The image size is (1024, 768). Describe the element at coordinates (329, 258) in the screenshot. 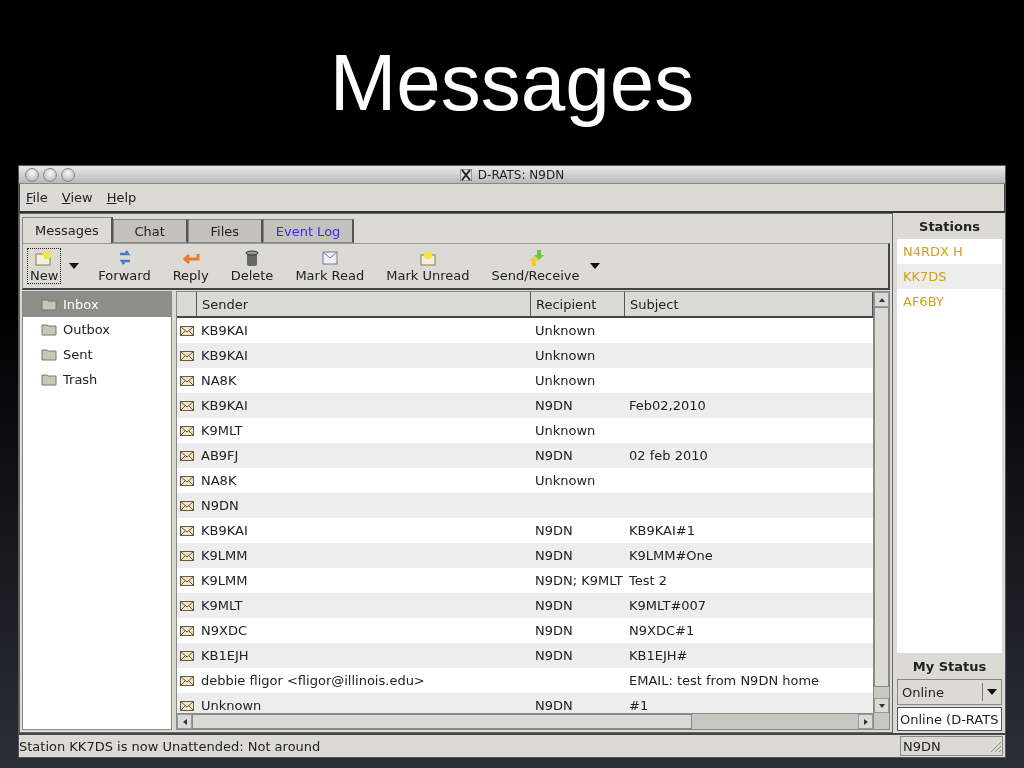

I see `open-envelope-icon` at that location.